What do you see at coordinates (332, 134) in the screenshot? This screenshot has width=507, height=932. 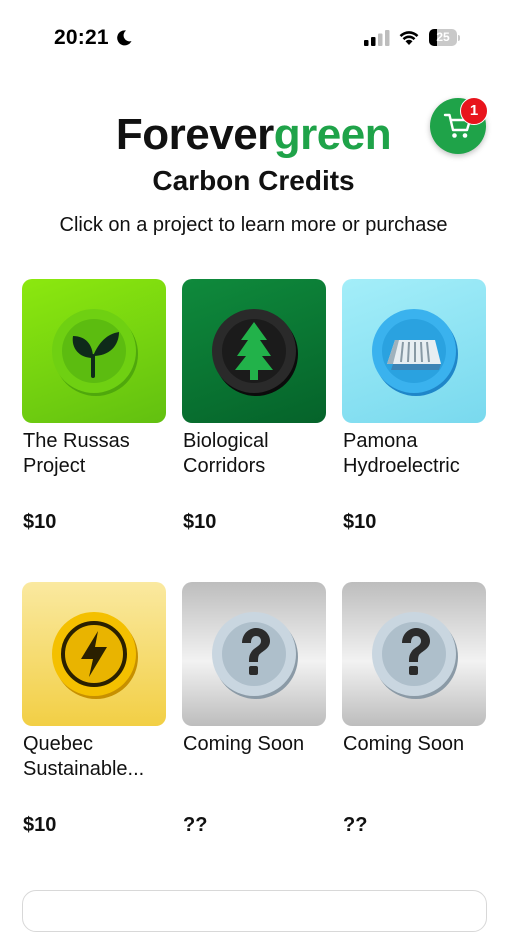 I see `brand-title-part2: green` at bounding box center [332, 134].